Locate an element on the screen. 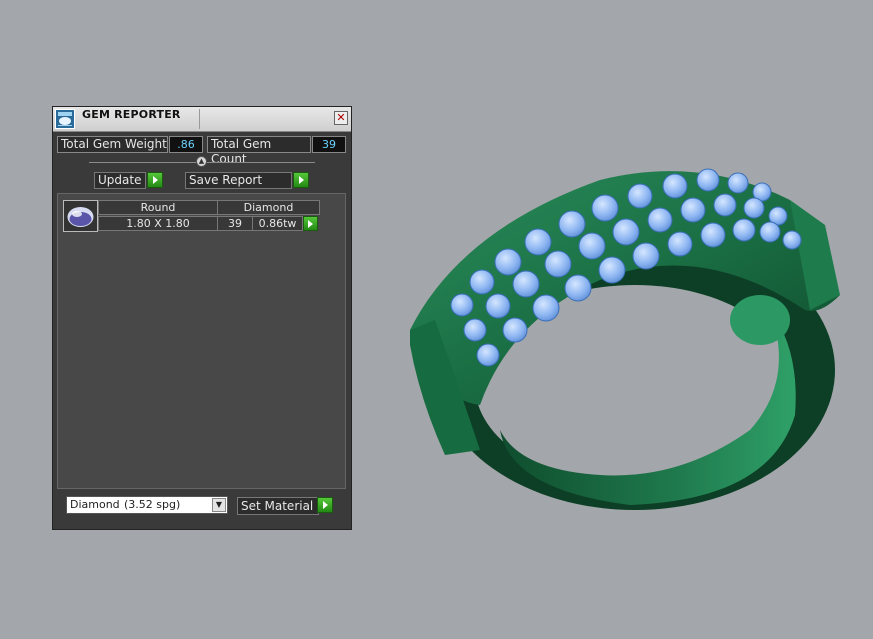 Image resolution: width=873 pixels, height=639 pixels. round-gem-icon is located at coordinates (80, 216).